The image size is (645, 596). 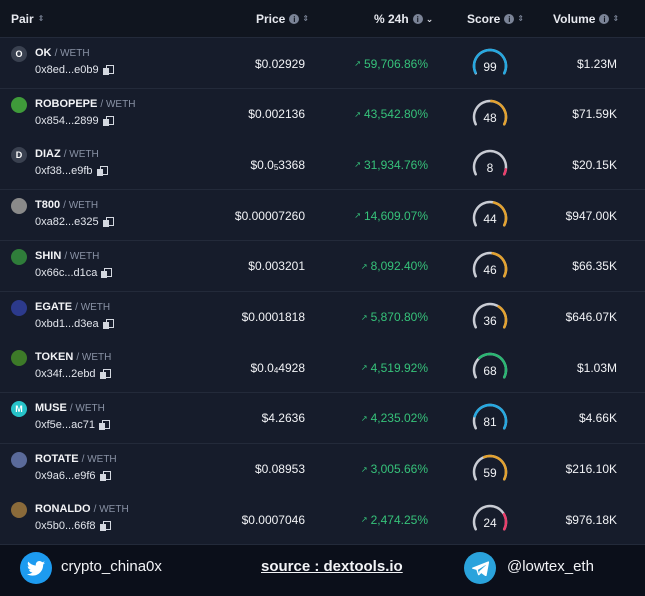 What do you see at coordinates (490, 472) in the screenshot?
I see `score-value: 59` at bounding box center [490, 472].